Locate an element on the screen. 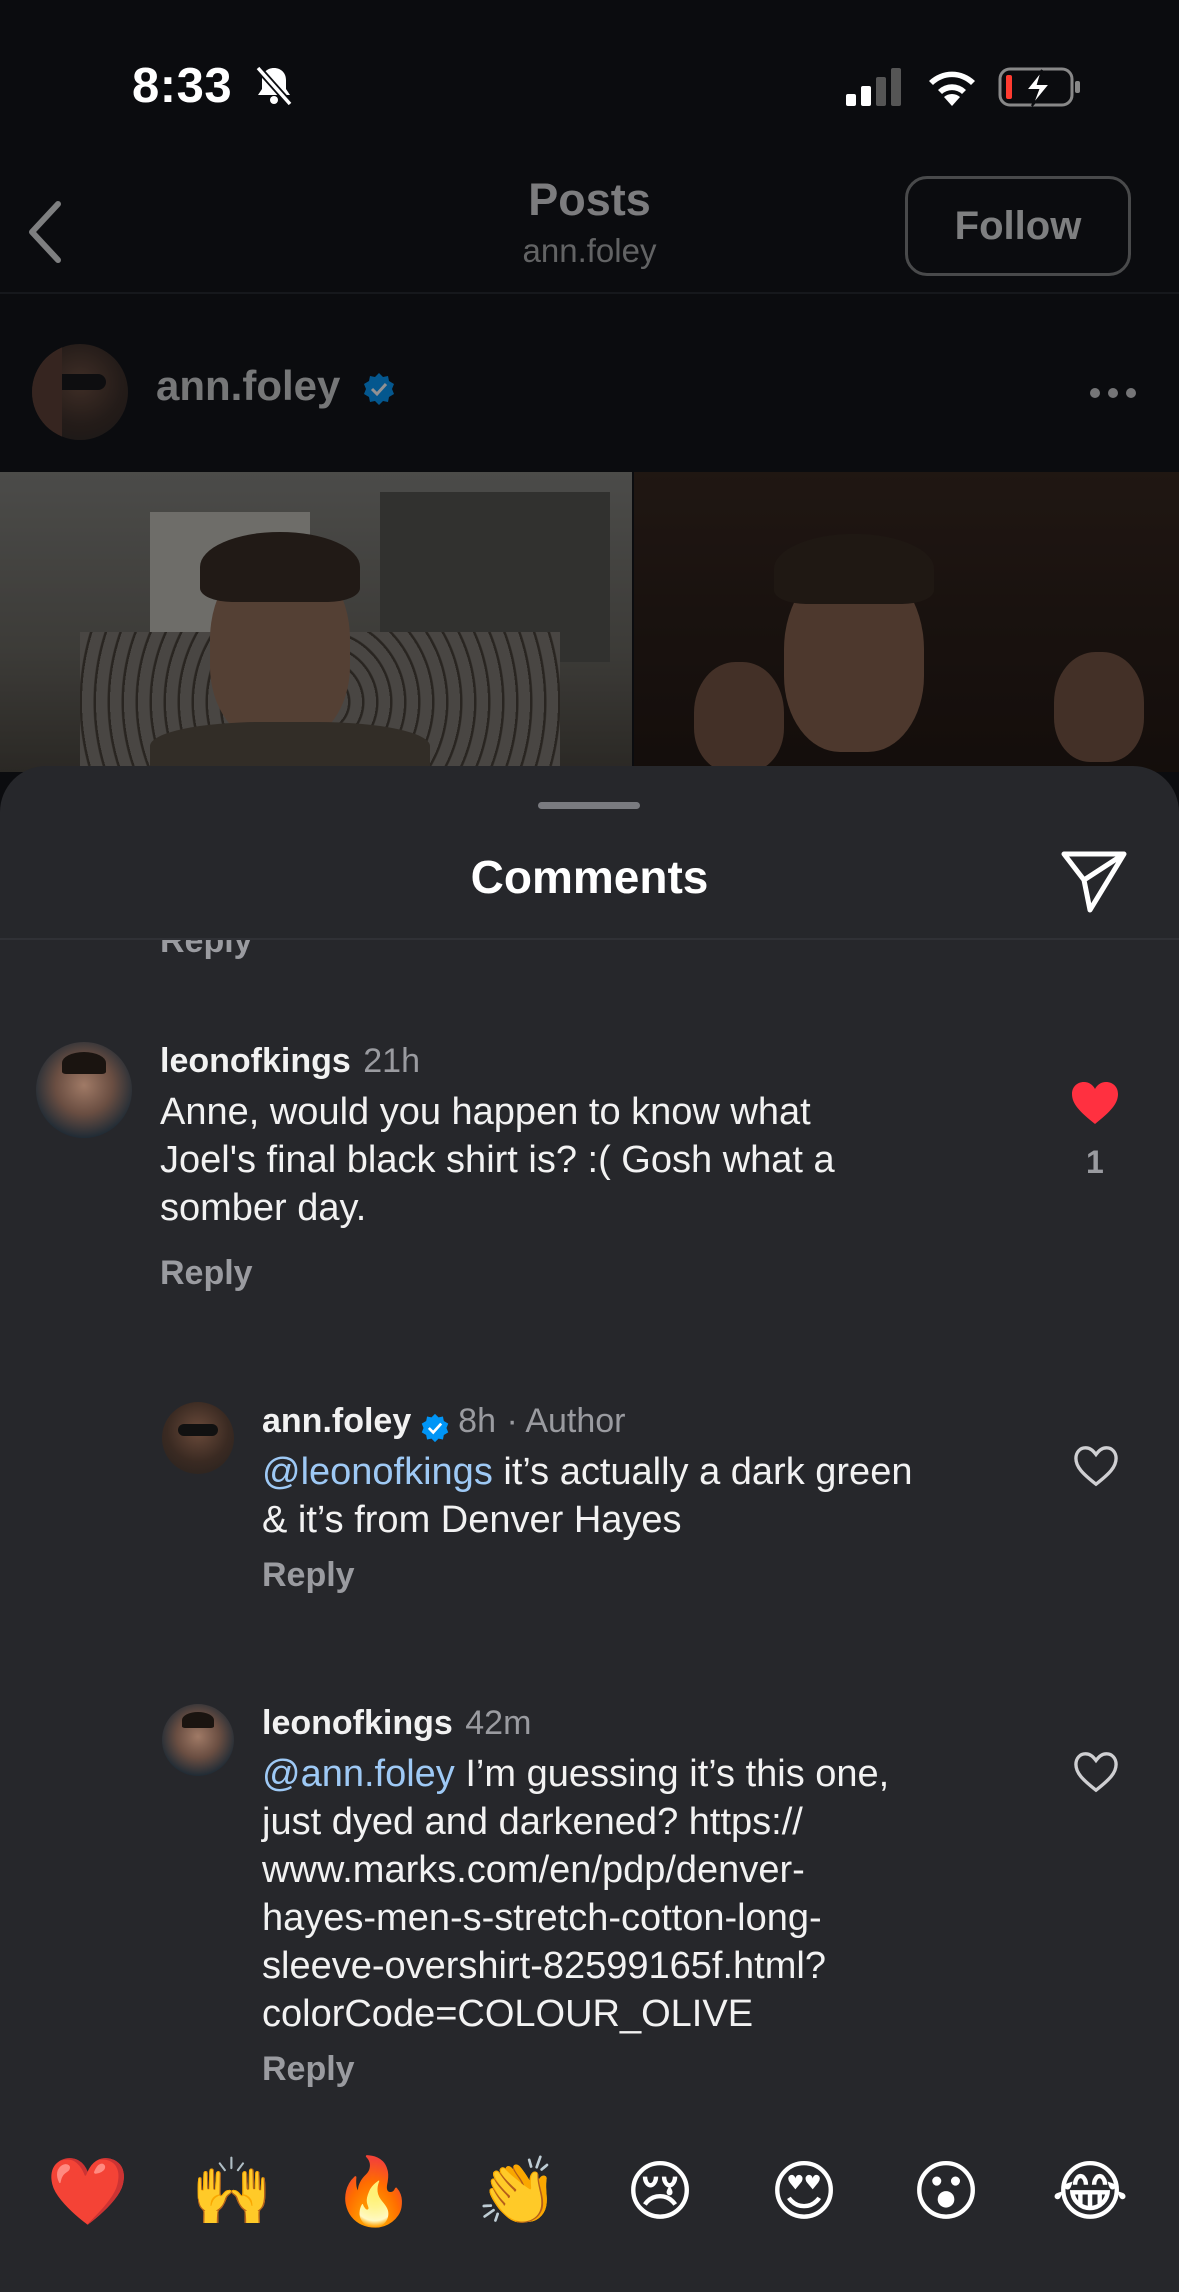 The width and height of the screenshot is (1179, 2292). status-time: 8:33 is located at coordinates (182, 86).